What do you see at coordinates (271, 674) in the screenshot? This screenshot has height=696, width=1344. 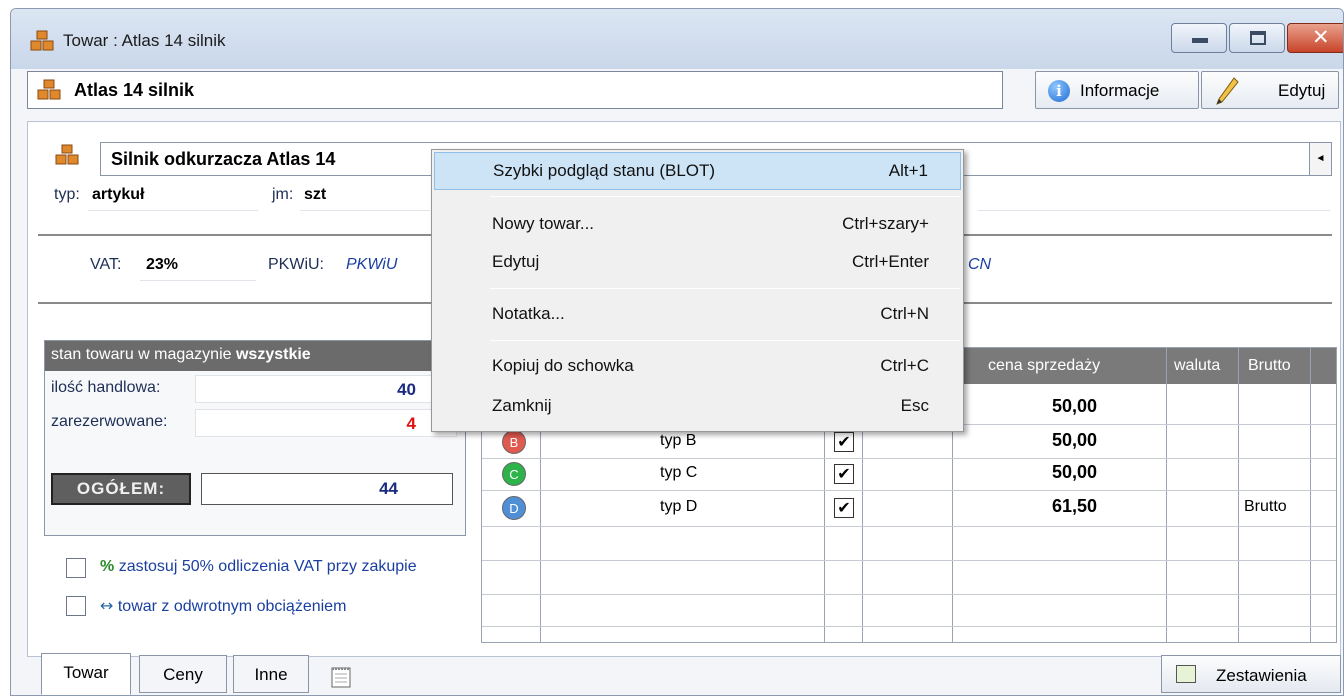 I see `tab-inne: Inne` at bounding box center [271, 674].